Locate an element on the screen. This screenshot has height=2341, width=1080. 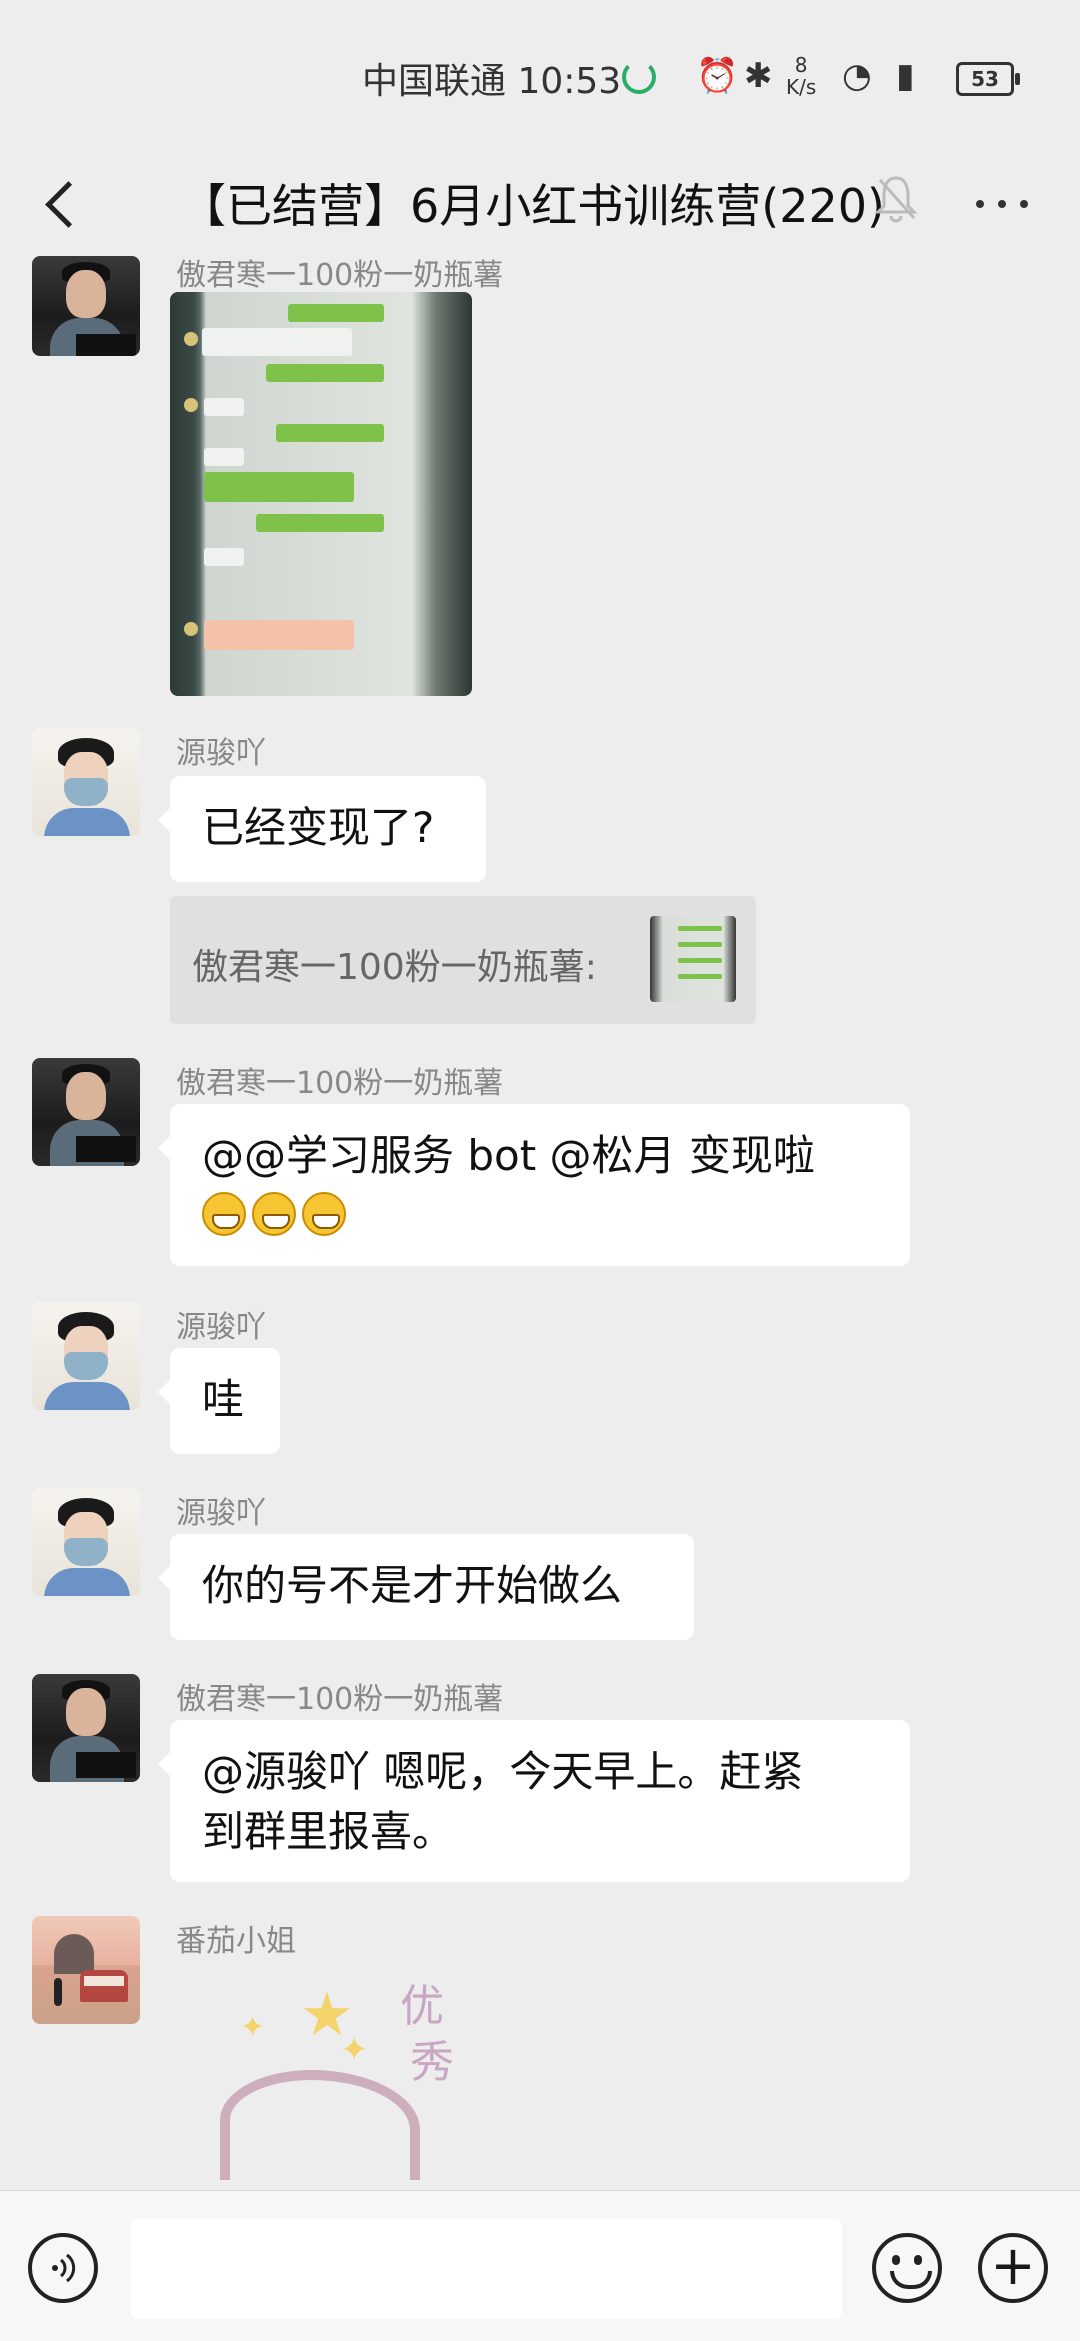
message-text: @@学习服务 bot @松月 变现啦 is located at coordinates (508, 1155).